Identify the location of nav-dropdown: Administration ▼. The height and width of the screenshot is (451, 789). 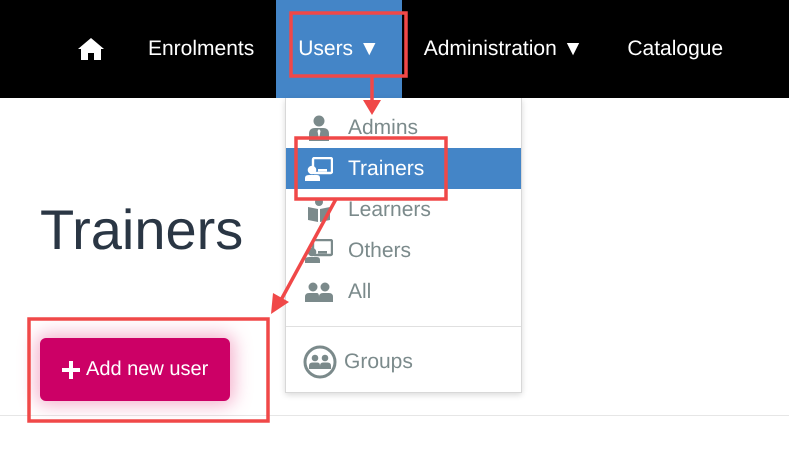
(504, 49).